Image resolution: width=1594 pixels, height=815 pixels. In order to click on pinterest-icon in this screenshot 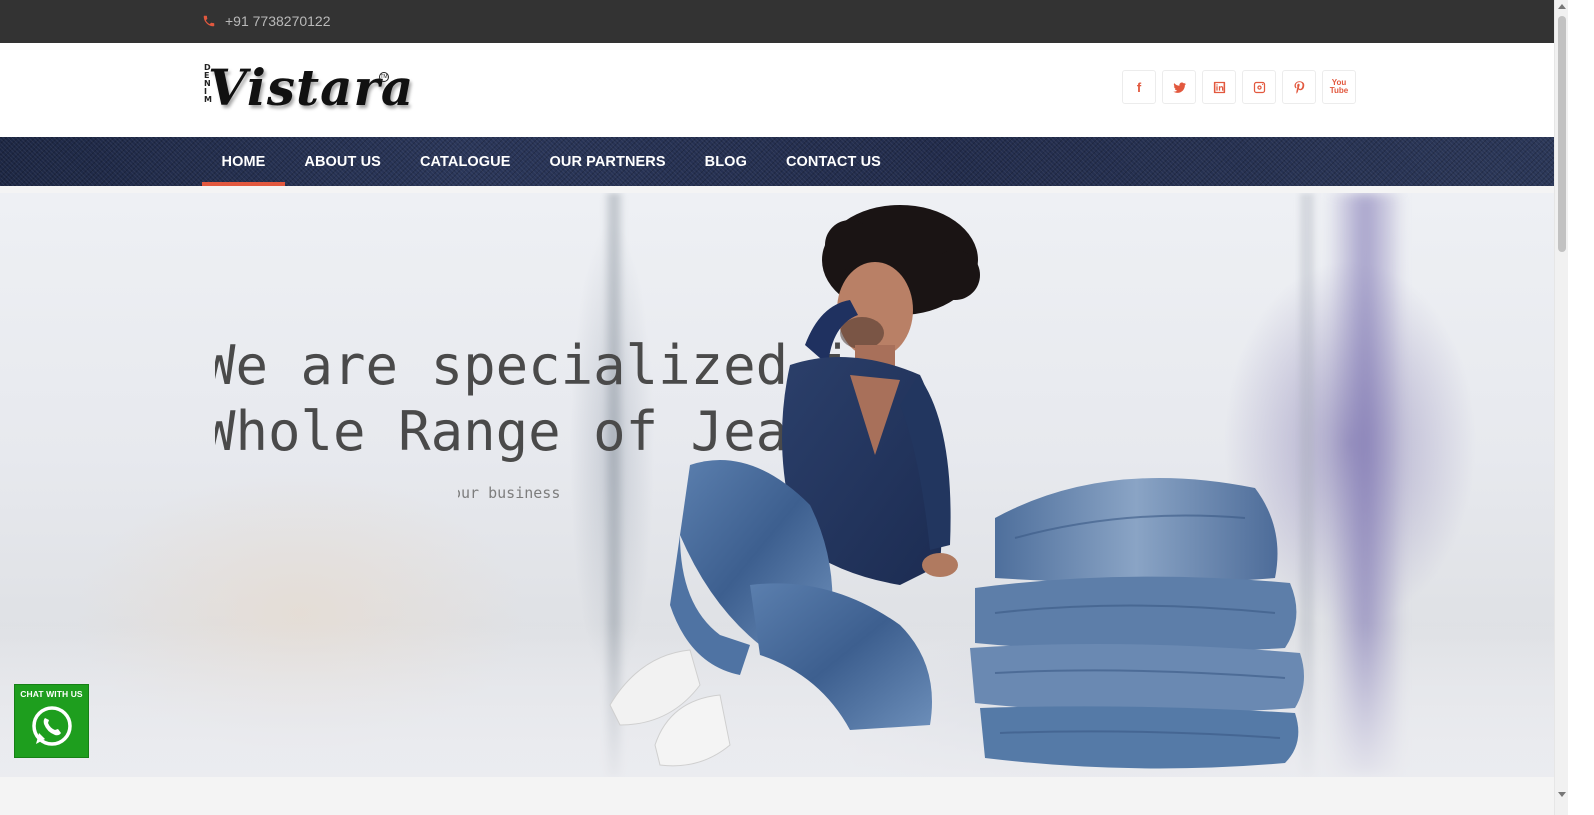, I will do `click(1299, 87)`.